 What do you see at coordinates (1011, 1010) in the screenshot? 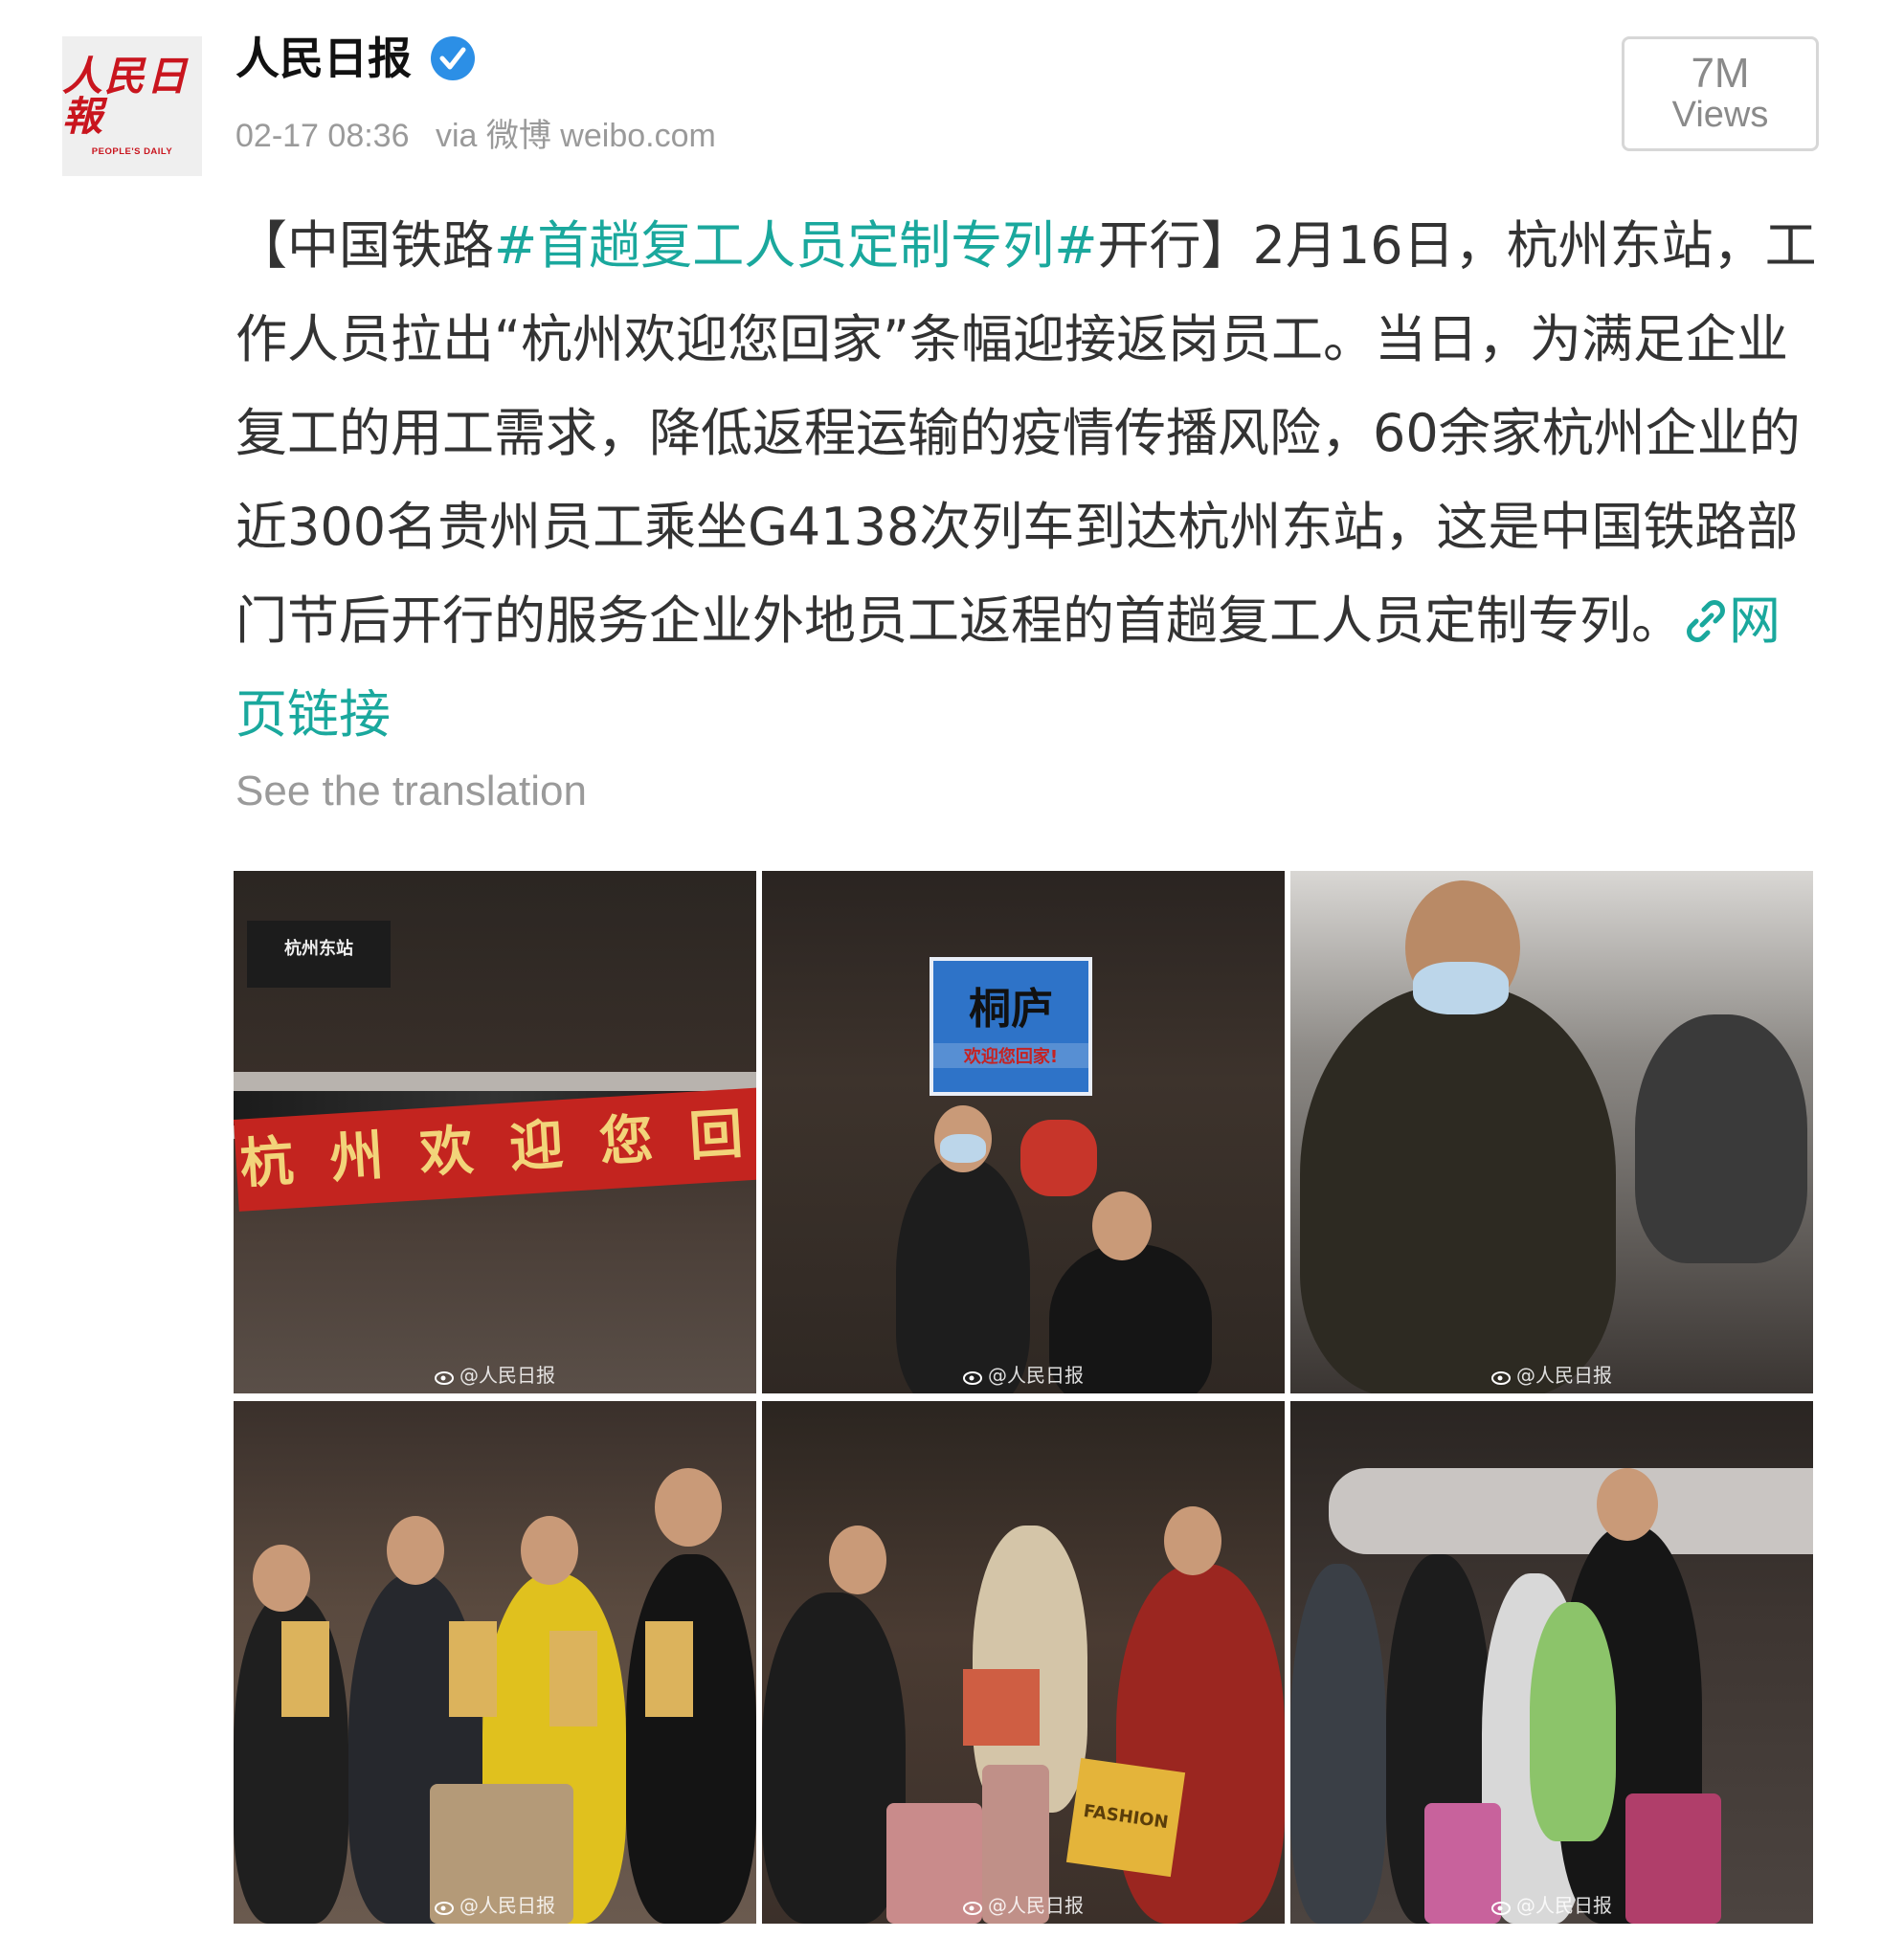
I see `sign-city: 桐庐` at bounding box center [1011, 1010].